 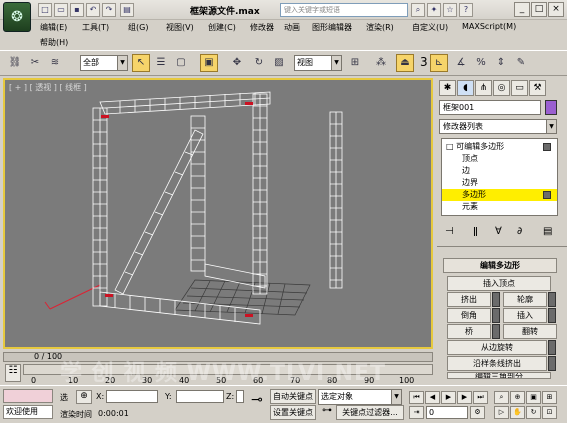 I want to click on bridge-settings-icon, so click(x=496, y=331).